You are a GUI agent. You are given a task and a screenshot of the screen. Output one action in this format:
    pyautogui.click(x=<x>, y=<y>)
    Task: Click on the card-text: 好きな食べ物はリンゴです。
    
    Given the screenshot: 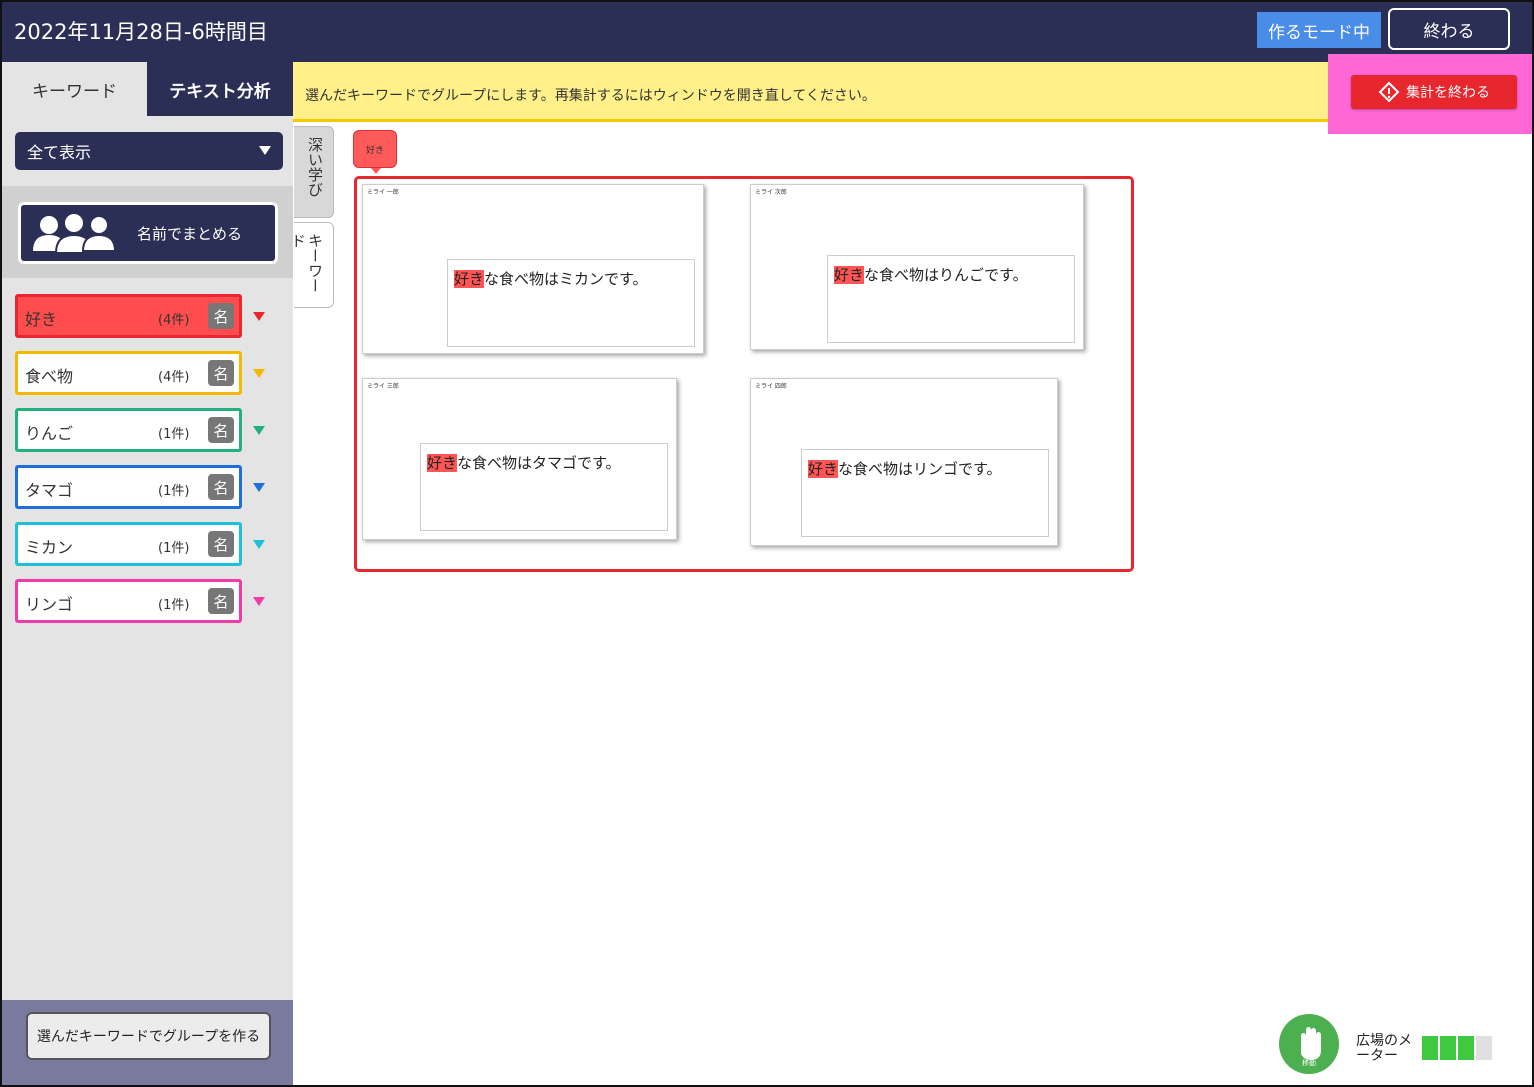 What is the action you would take?
    pyautogui.click(x=905, y=468)
    